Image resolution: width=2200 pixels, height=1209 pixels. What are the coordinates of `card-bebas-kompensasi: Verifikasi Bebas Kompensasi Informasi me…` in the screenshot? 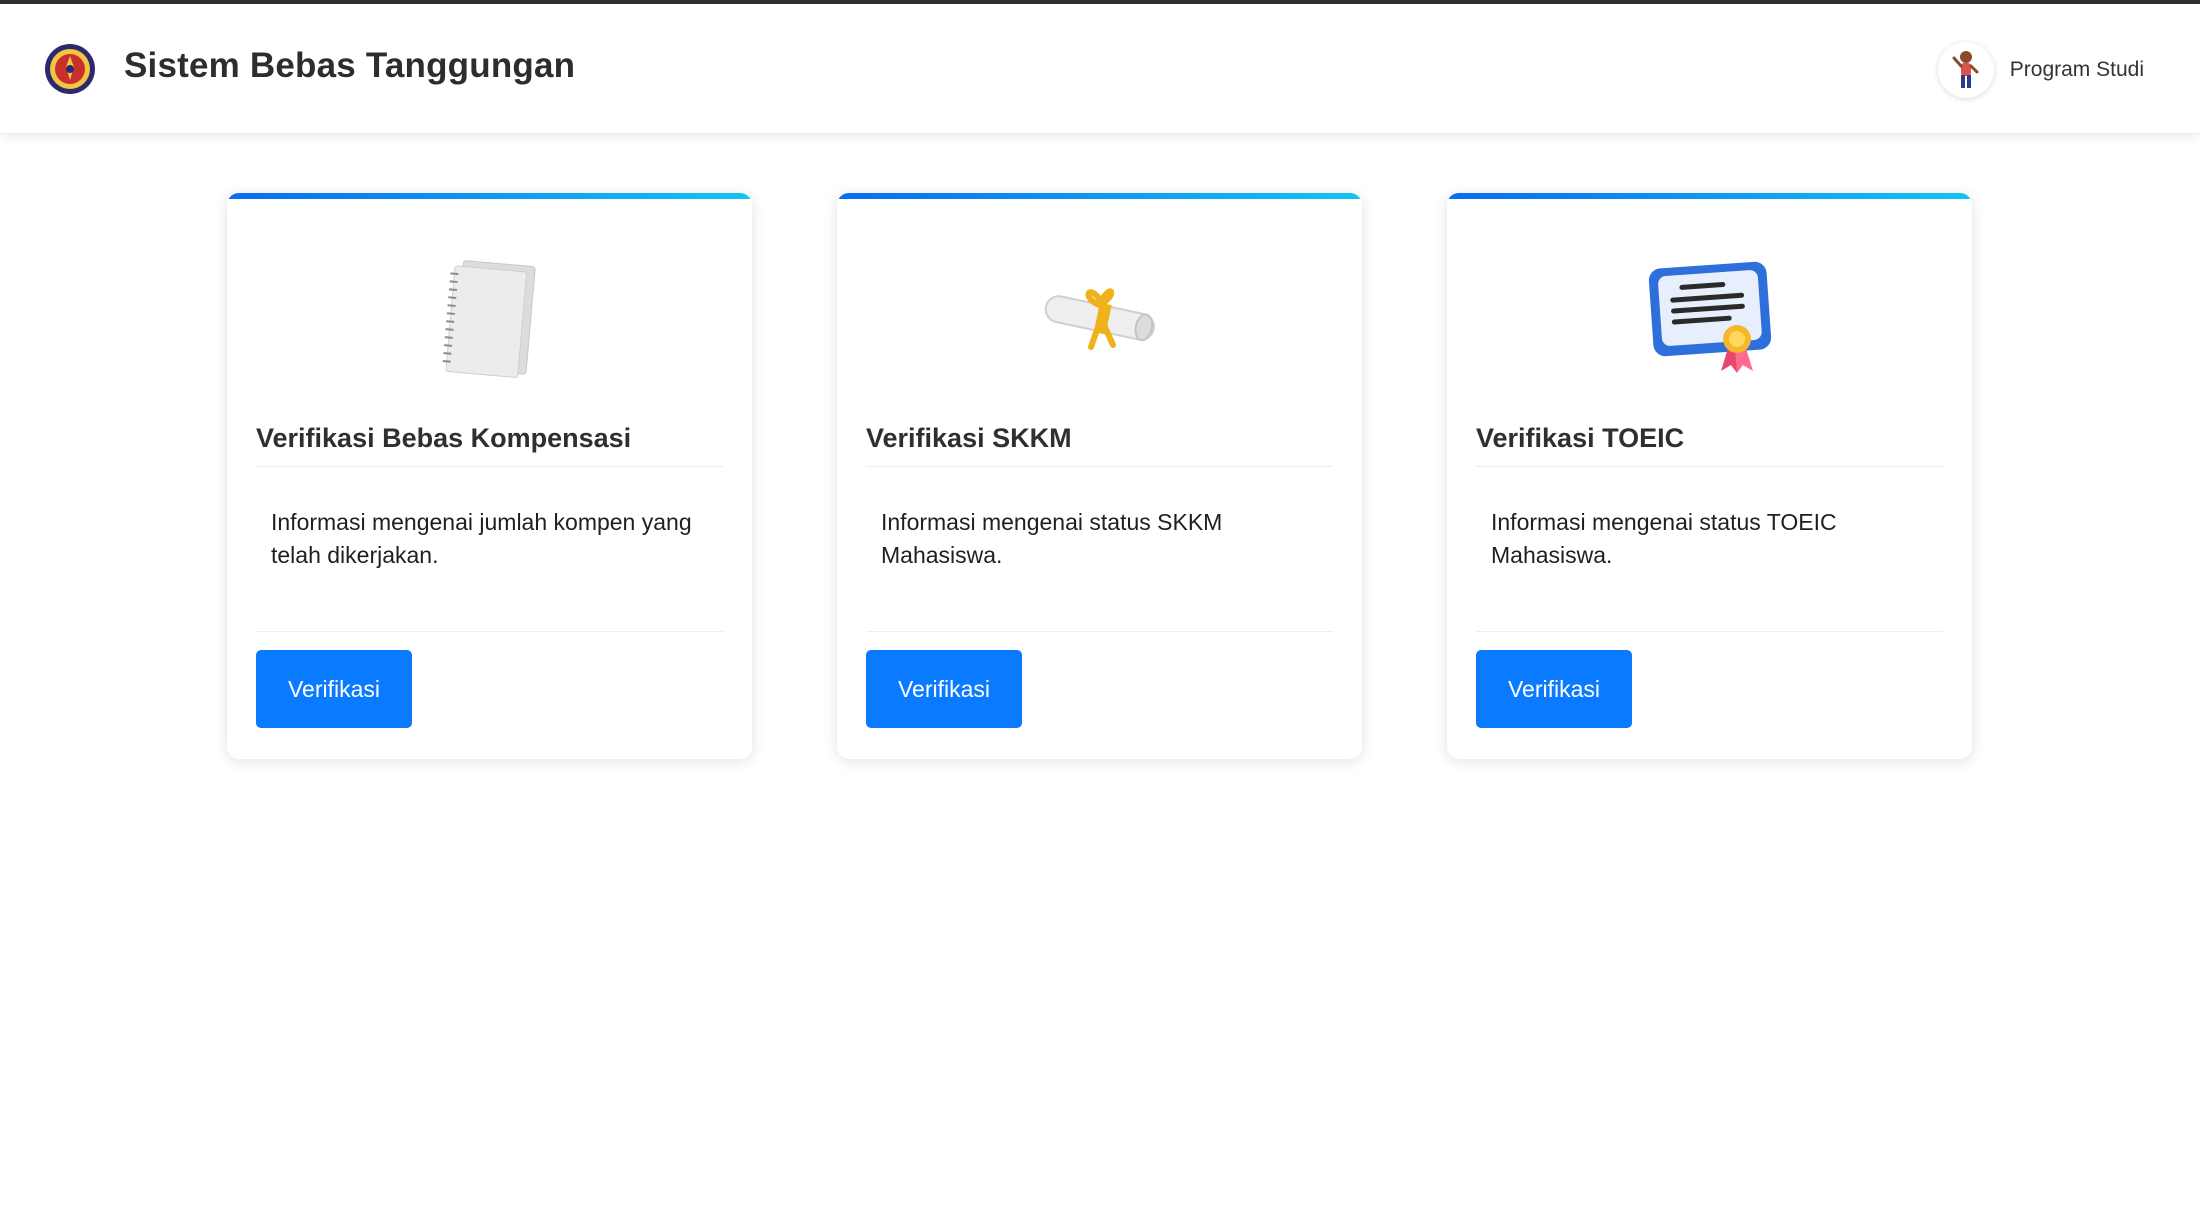 It's located at (489, 476).